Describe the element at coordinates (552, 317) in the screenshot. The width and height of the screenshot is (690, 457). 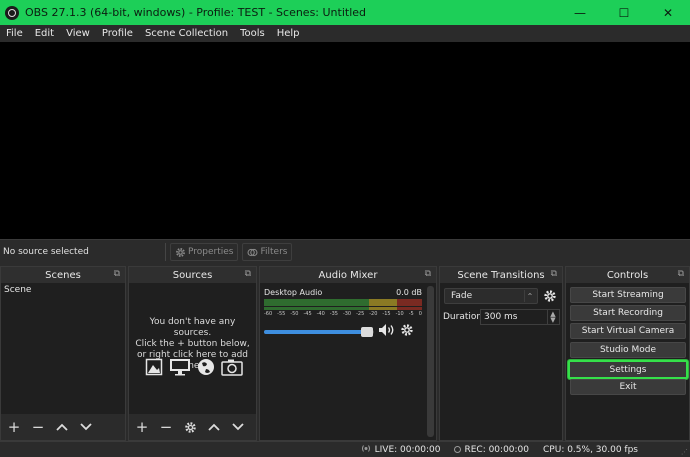
I see `spin-arrows-icon: ▲ ▼` at that location.